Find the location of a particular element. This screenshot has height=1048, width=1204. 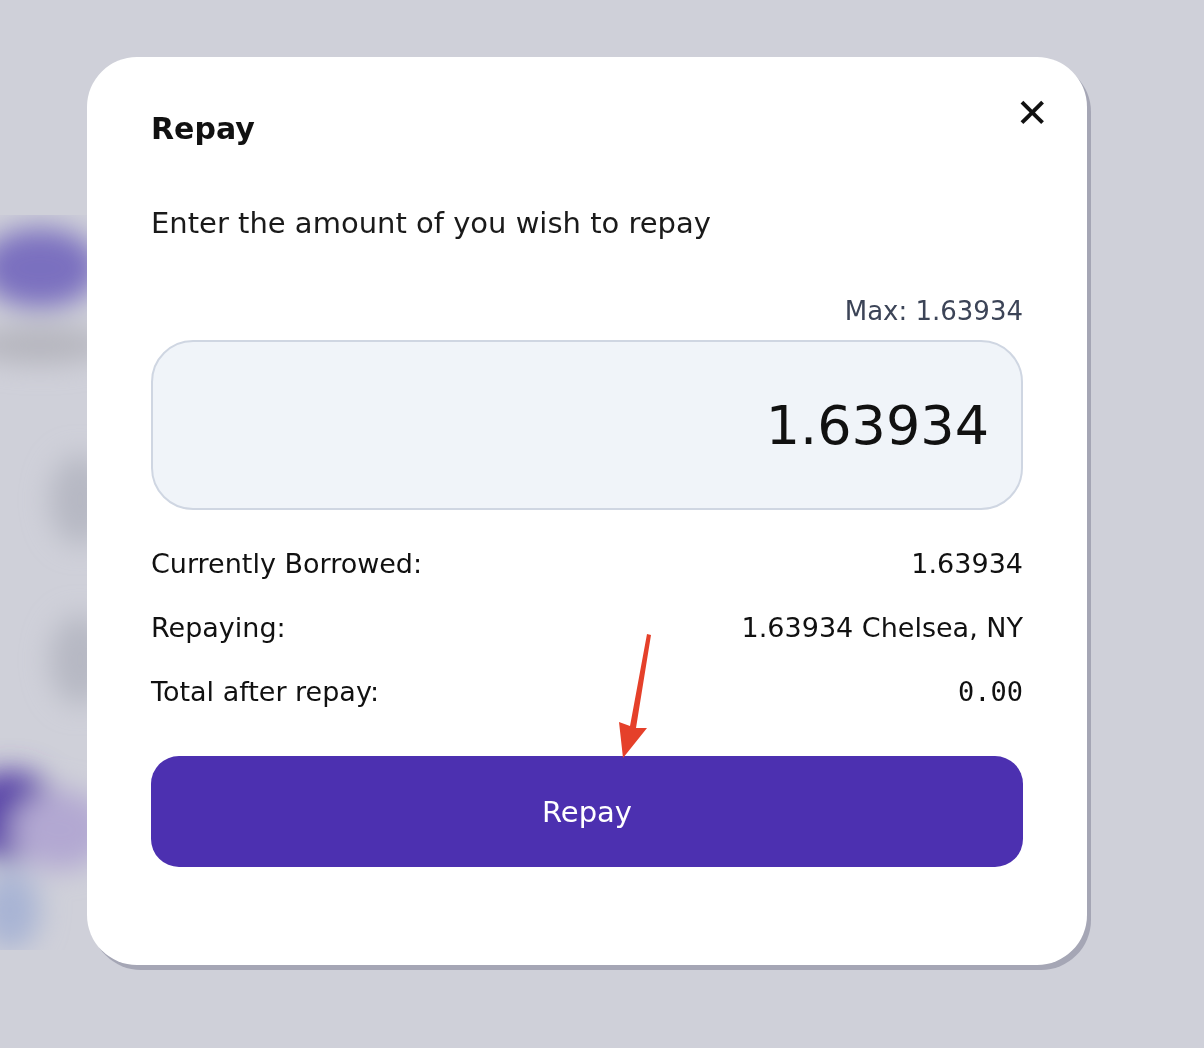

instruction-text: Enter the amount of you wish to repay is located at coordinates (431, 223).